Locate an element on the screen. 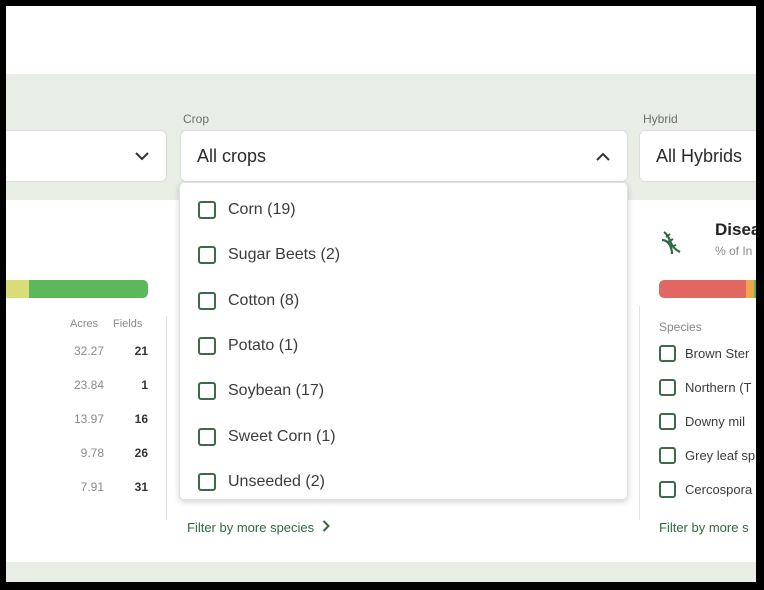 The height and width of the screenshot is (590, 764). disease-progress-bar is located at coordinates (707, 289).